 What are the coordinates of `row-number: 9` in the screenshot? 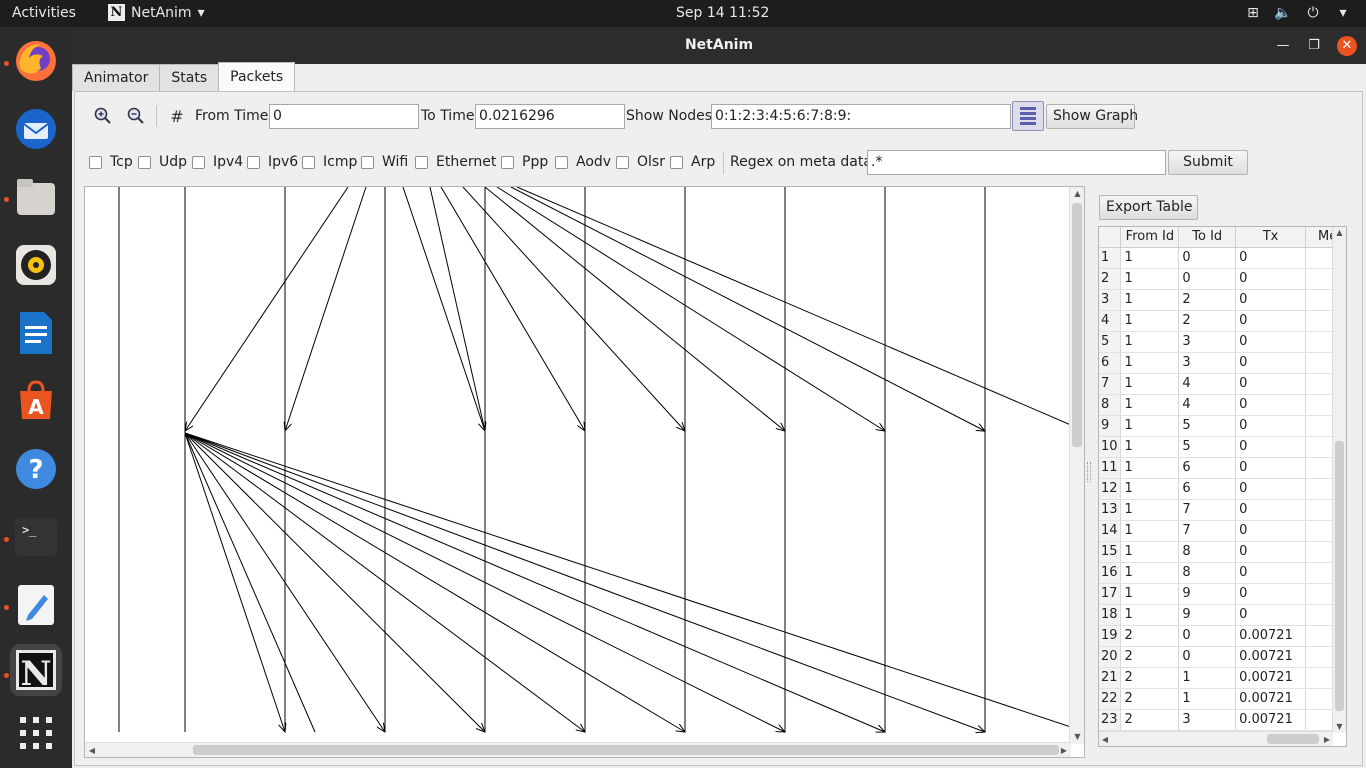 It's located at (1110, 426).